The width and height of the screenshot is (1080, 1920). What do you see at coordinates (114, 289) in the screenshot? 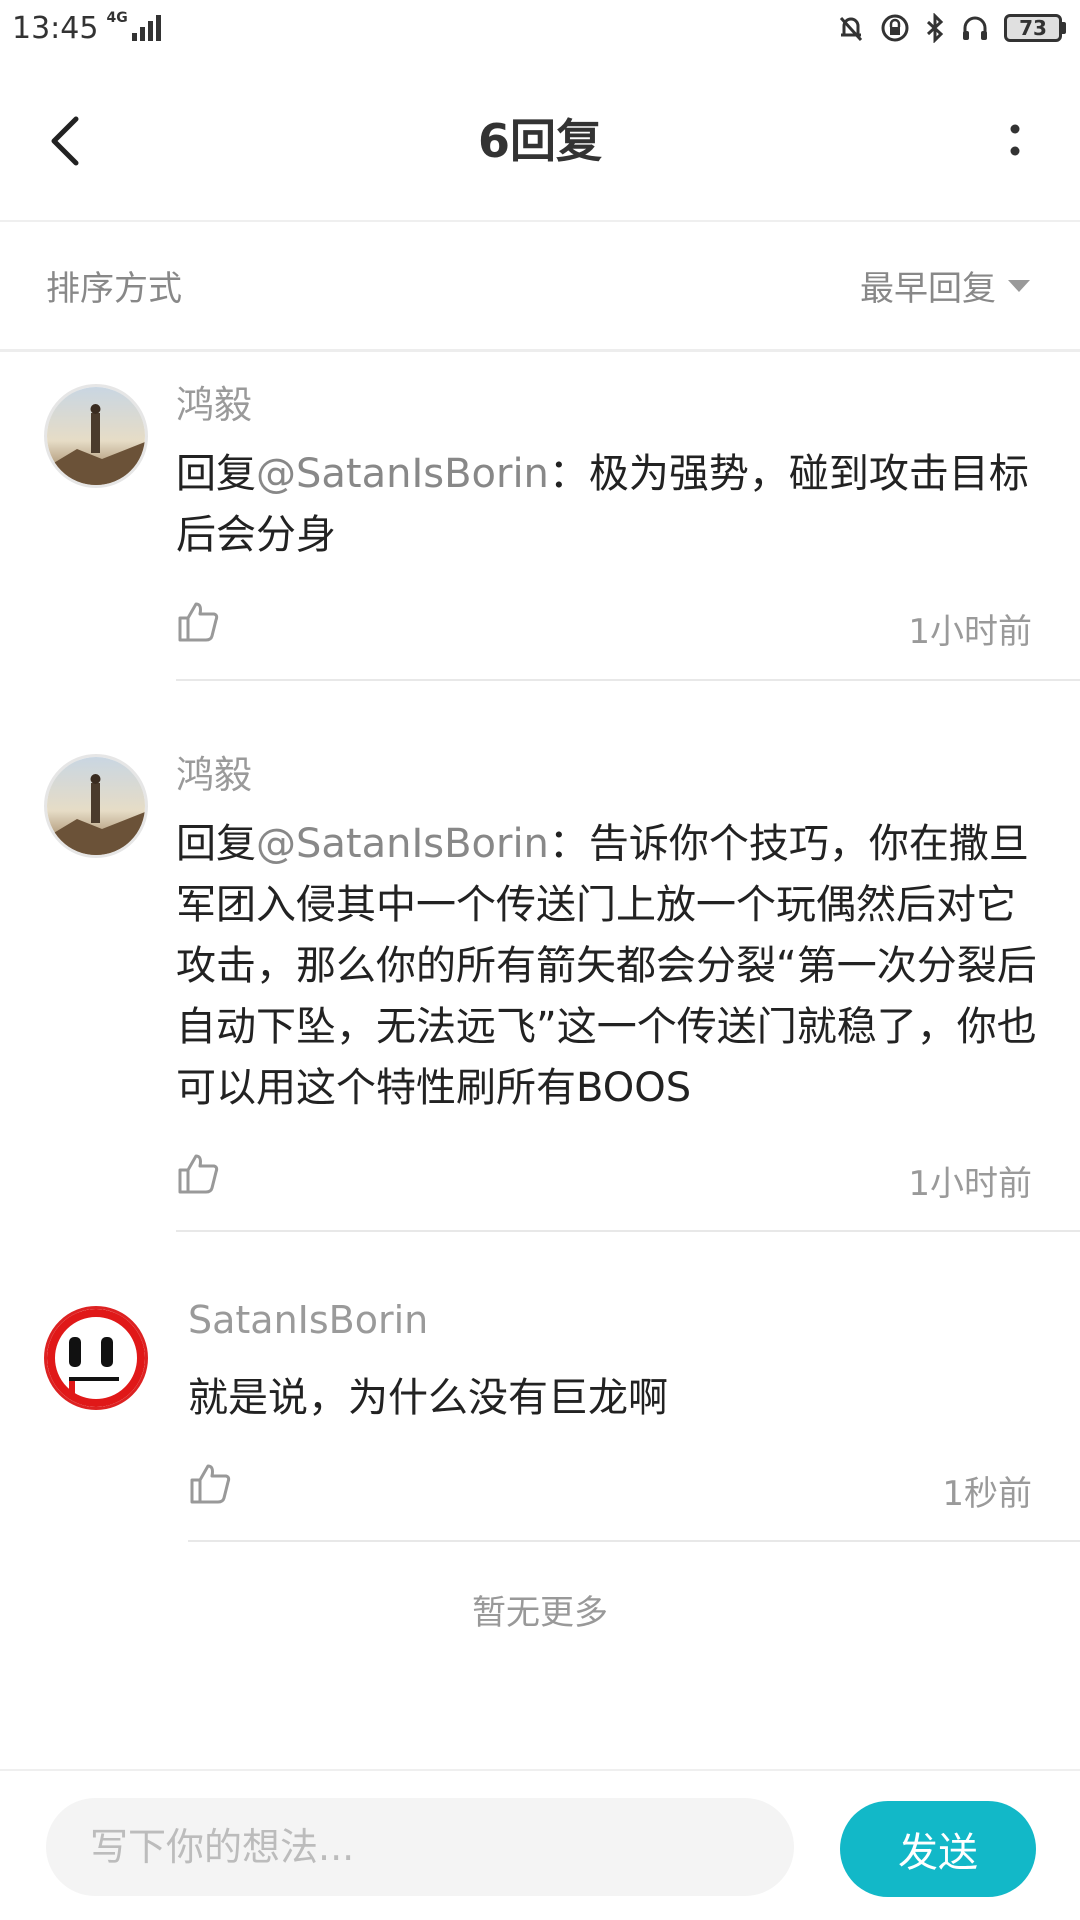
I see `sort-label: 排序方式` at bounding box center [114, 289].